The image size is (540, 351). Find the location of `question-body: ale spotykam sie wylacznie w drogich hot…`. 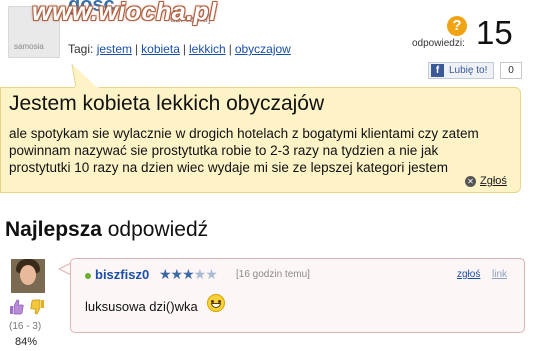

question-body: ale spotykam sie wylacznie w drogich hot… is located at coordinates (244, 150).